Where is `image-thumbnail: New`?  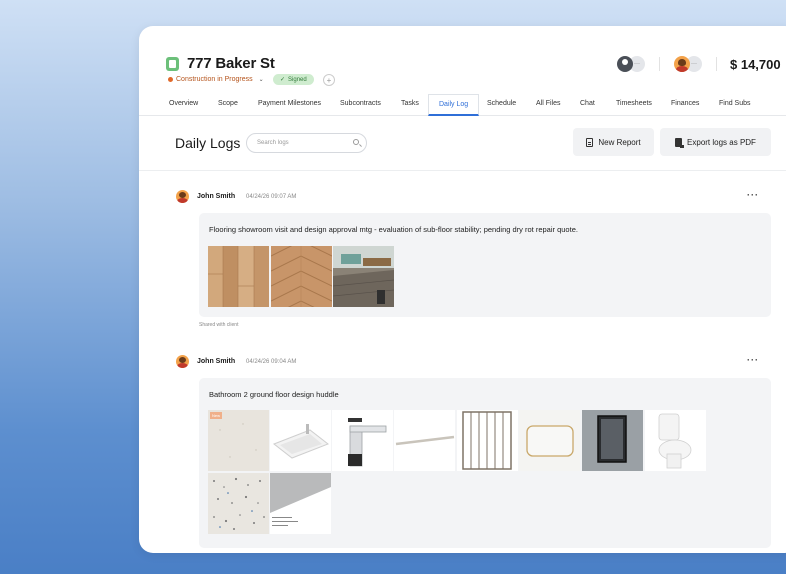 image-thumbnail: New is located at coordinates (238, 440).